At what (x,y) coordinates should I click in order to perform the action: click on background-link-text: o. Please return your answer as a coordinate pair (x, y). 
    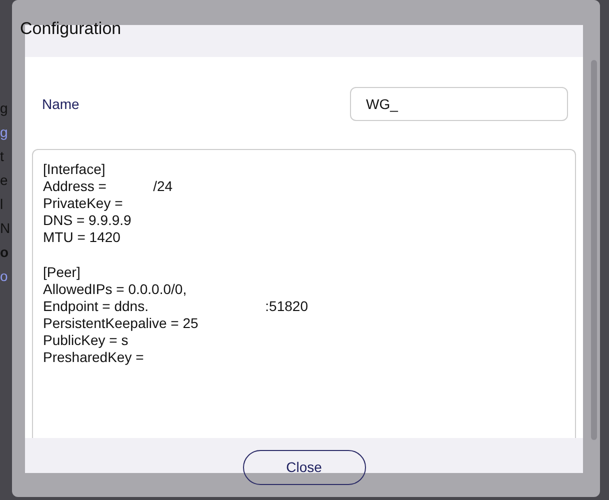
    Looking at the image, I should click on (6, 276).